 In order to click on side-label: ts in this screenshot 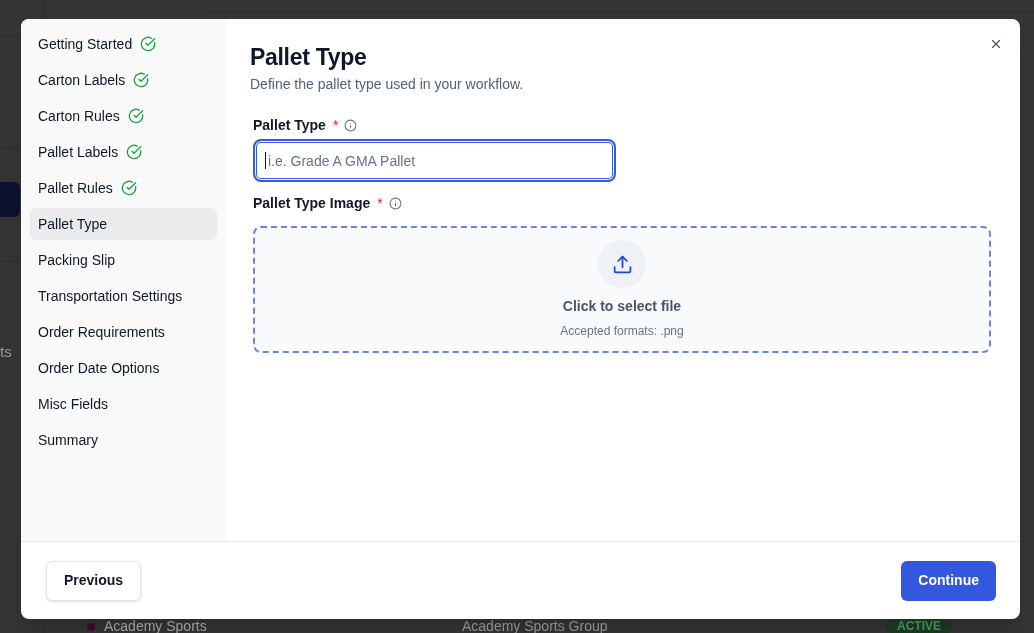, I will do `click(6, 352)`.